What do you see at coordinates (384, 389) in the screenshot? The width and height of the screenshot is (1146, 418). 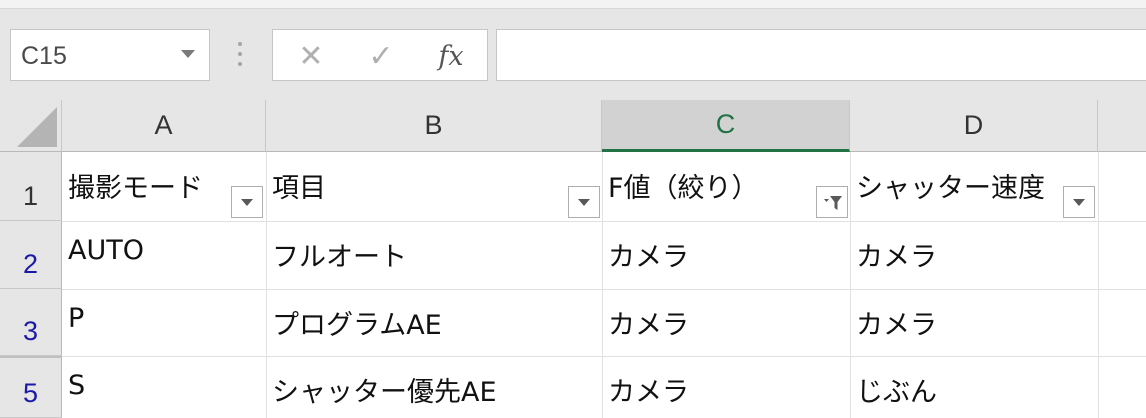 I see `cell-b5: シャッター優先AE` at bounding box center [384, 389].